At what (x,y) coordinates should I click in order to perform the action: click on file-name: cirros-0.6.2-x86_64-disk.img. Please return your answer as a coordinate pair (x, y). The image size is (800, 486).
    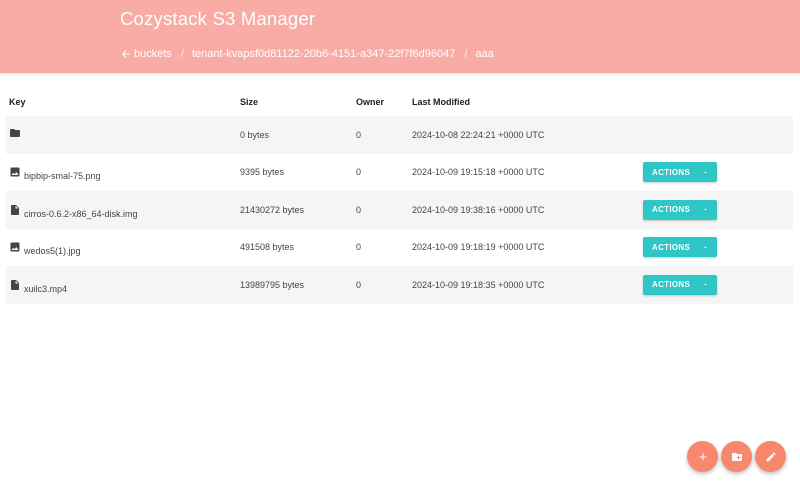
    Looking at the image, I should click on (81, 213).